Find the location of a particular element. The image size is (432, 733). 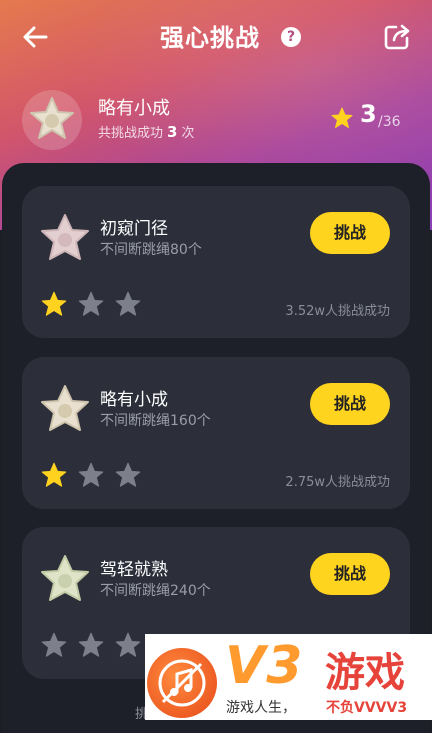

stars-earned: 3 is located at coordinates (368, 114).